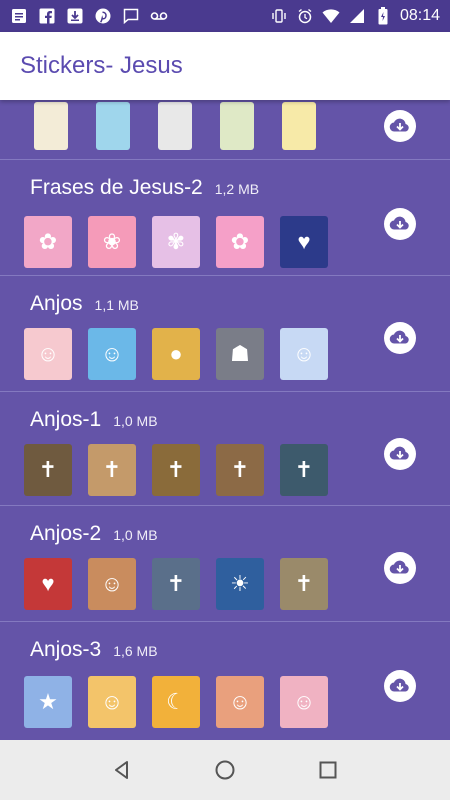 Image resolution: width=450 pixels, height=800 pixels. Describe the element at coordinates (66, 419) in the screenshot. I see `pack-name: Anjos-1` at that location.